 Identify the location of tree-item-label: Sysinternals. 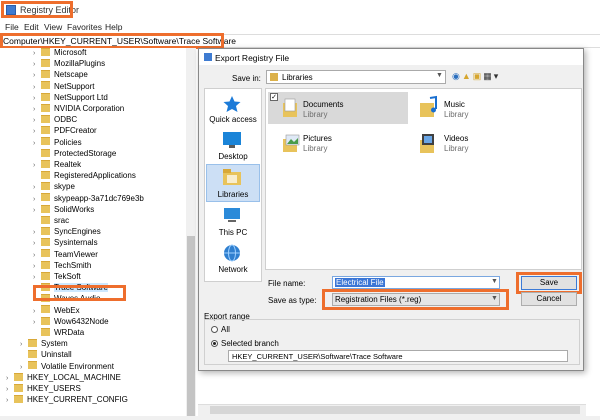
(76, 243).